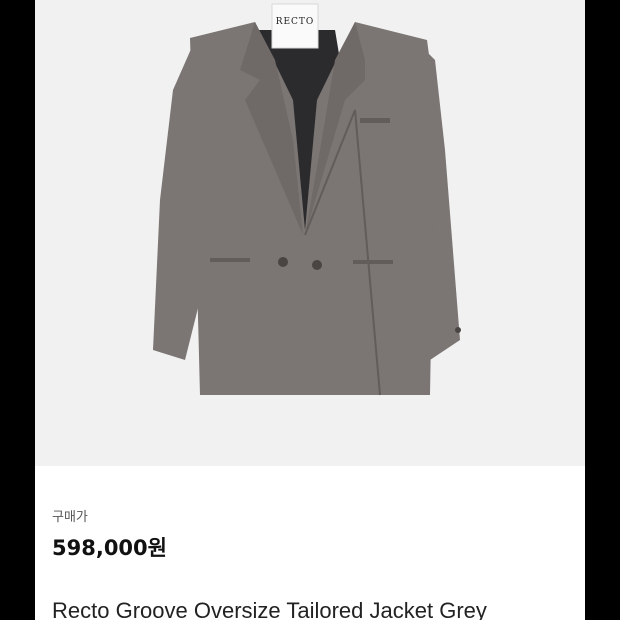 The height and width of the screenshot is (620, 620). What do you see at coordinates (109, 548) in the screenshot?
I see `price-value: 598,000원` at bounding box center [109, 548].